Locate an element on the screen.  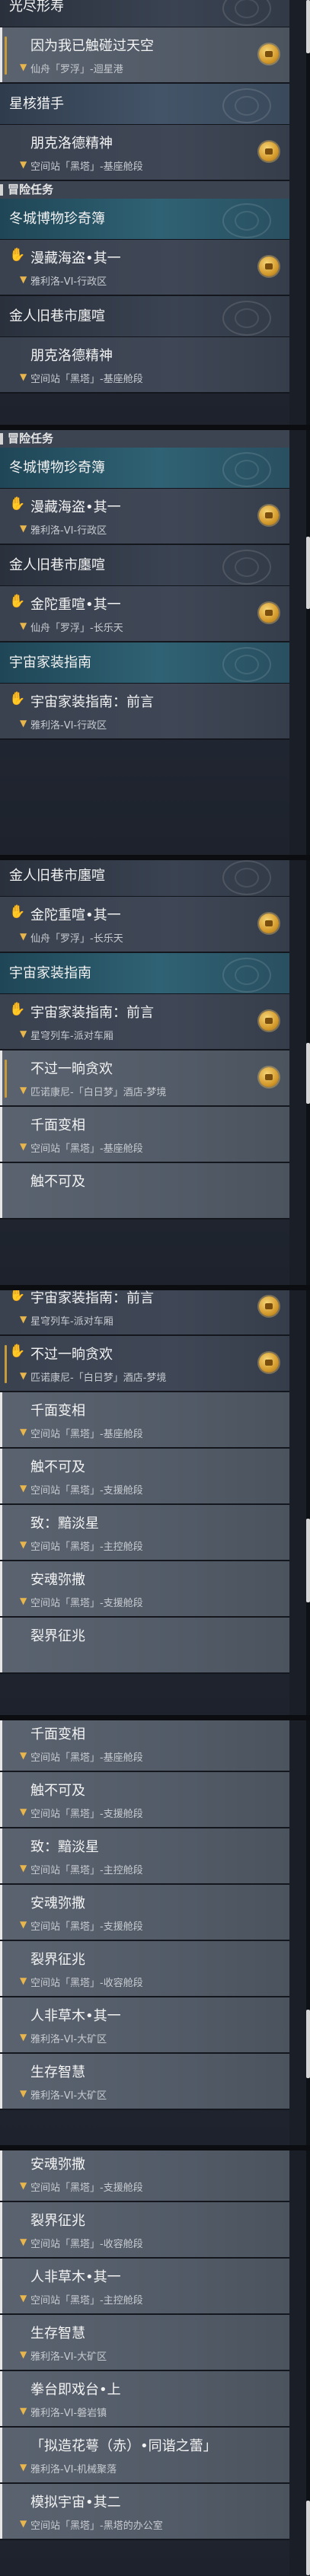
quest-title: 生存智慧 is located at coordinates (57, 2334).